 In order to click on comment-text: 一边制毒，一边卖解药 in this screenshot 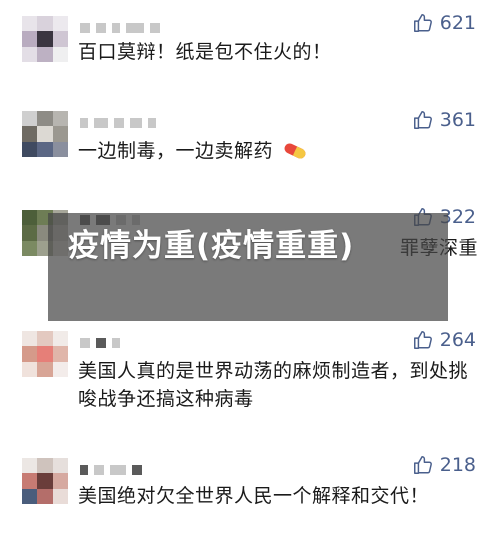, I will do `click(274, 151)`.